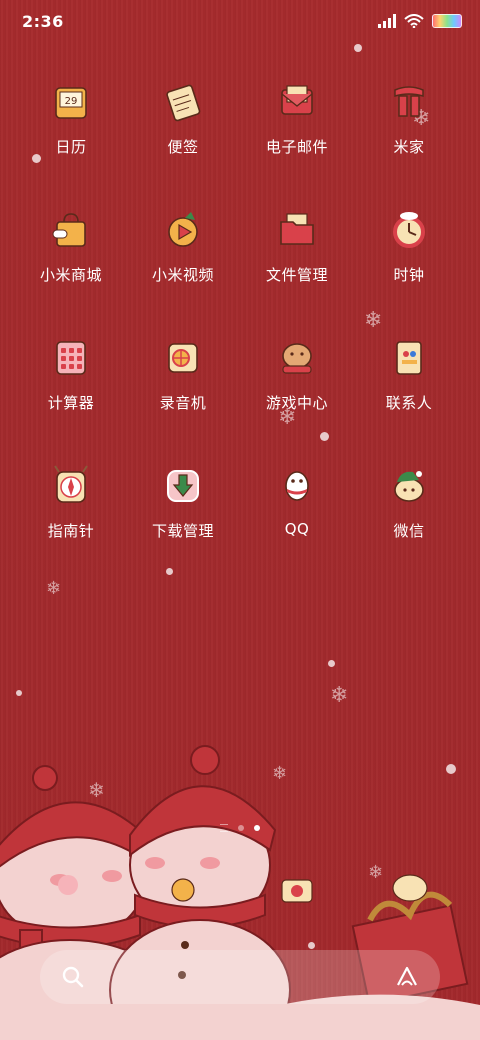 The width and height of the screenshot is (480, 1040). I want to click on app-recorder: 录音机, so click(183, 374).